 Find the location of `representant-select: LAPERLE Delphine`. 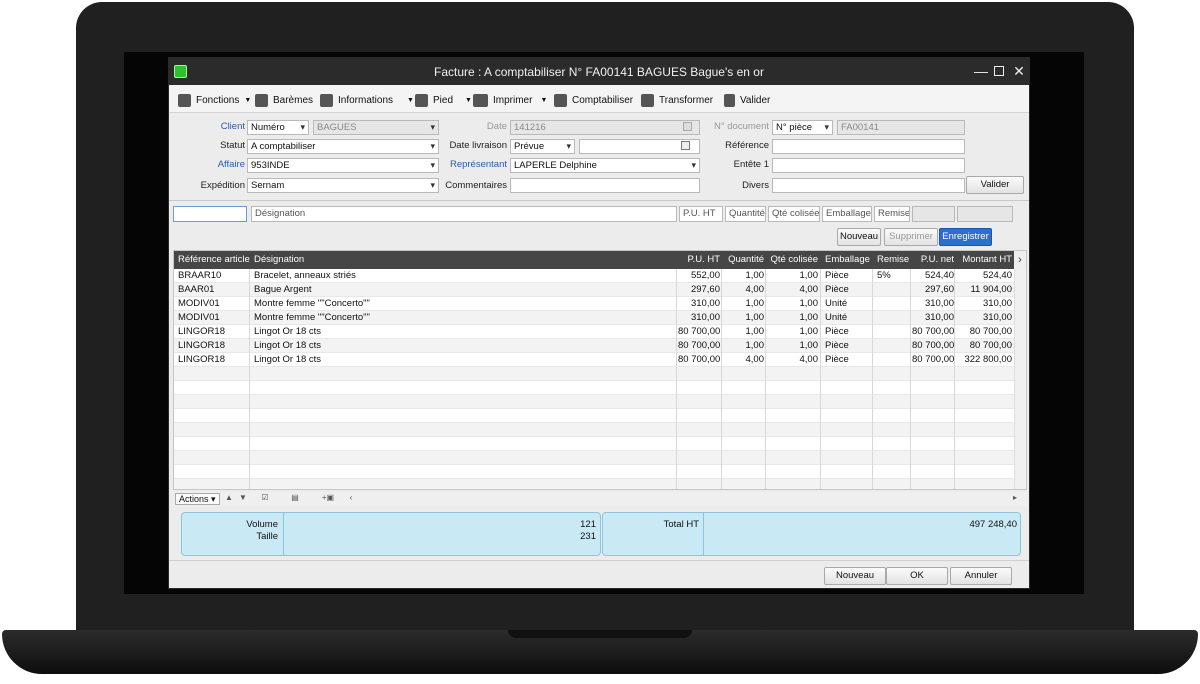

representant-select: LAPERLE Delphine is located at coordinates (605, 165).